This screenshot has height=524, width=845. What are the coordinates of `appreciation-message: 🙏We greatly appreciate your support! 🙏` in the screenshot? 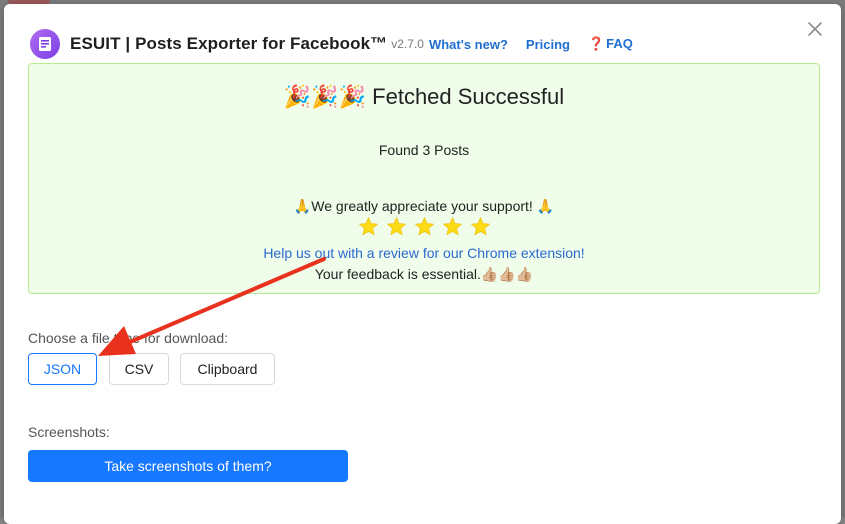 It's located at (424, 206).